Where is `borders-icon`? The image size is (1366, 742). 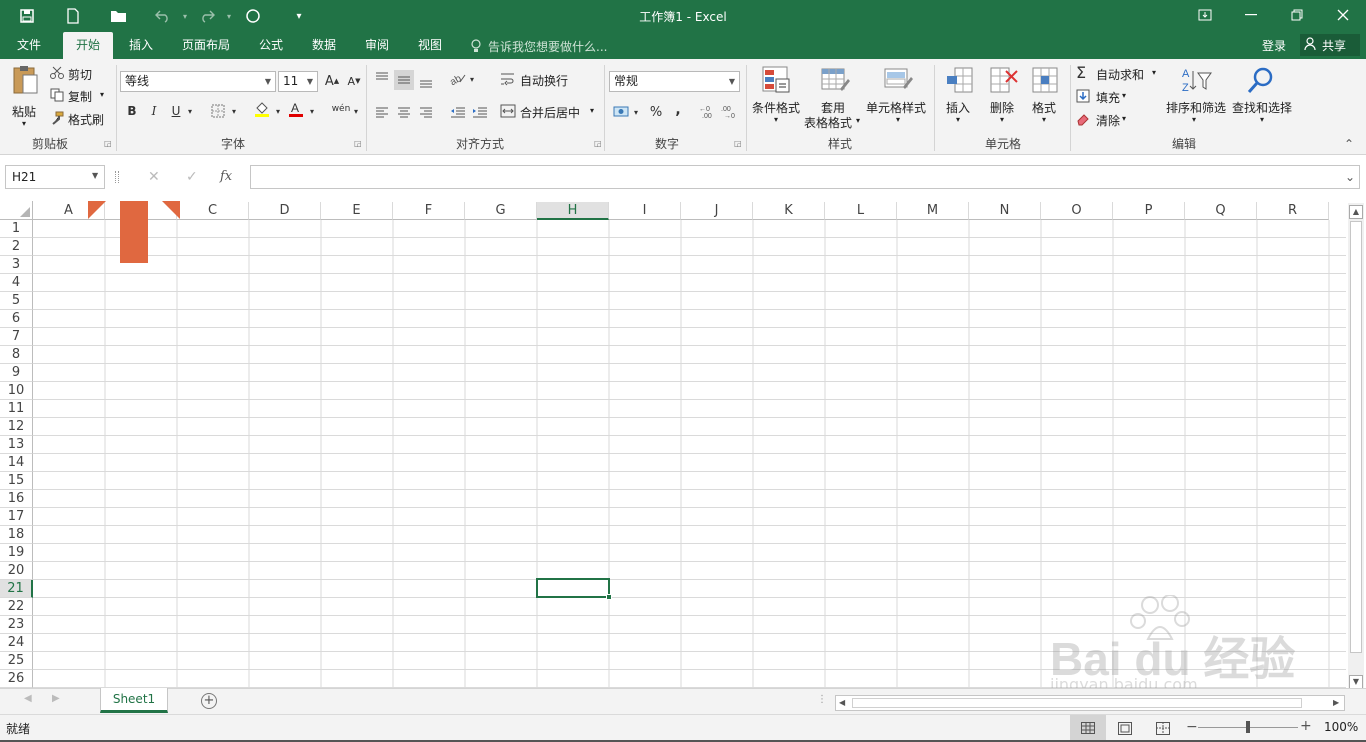
borders-icon is located at coordinates (218, 111).